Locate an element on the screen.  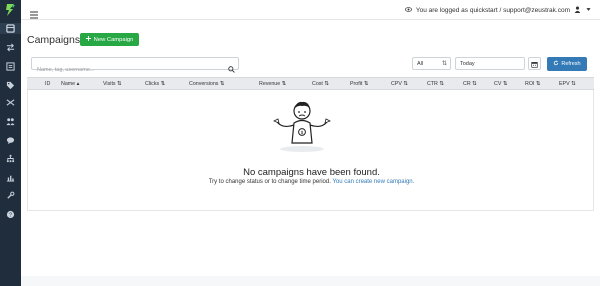
menu-toggle-icon is located at coordinates (34, 12).